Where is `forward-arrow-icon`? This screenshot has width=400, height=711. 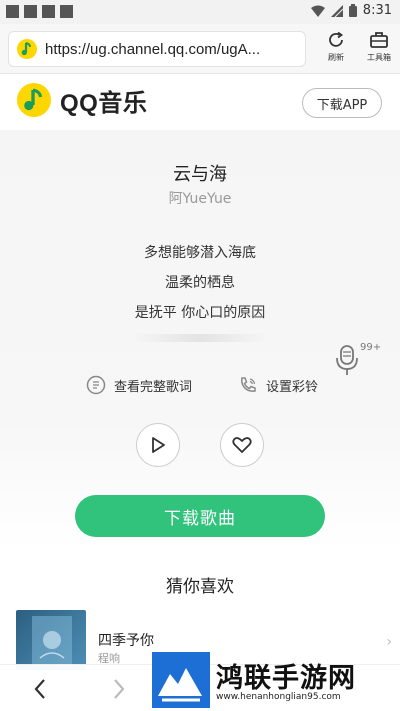 forward-arrow-icon is located at coordinates (119, 689).